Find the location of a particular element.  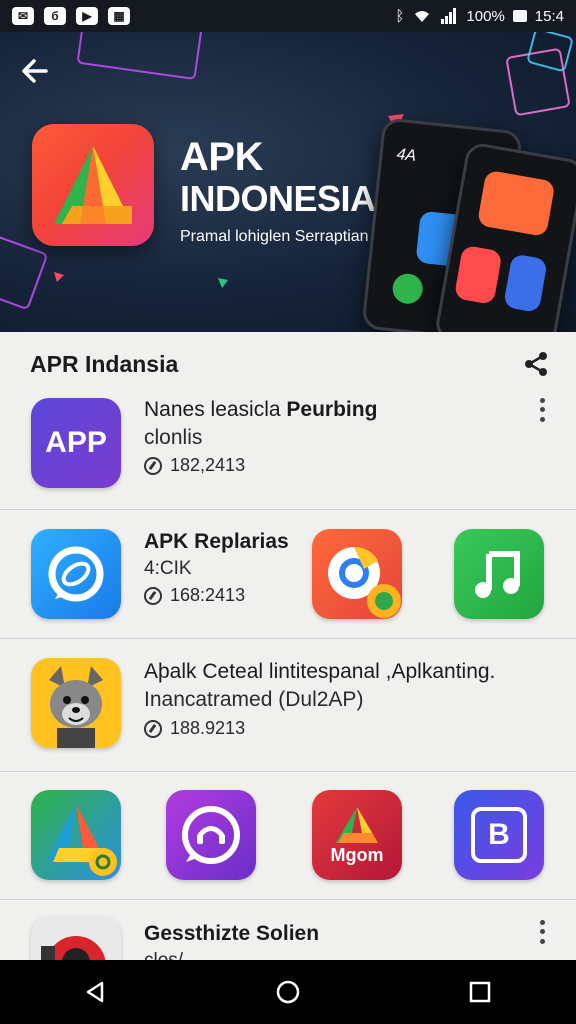

drive-icon is located at coordinates (76, 835).